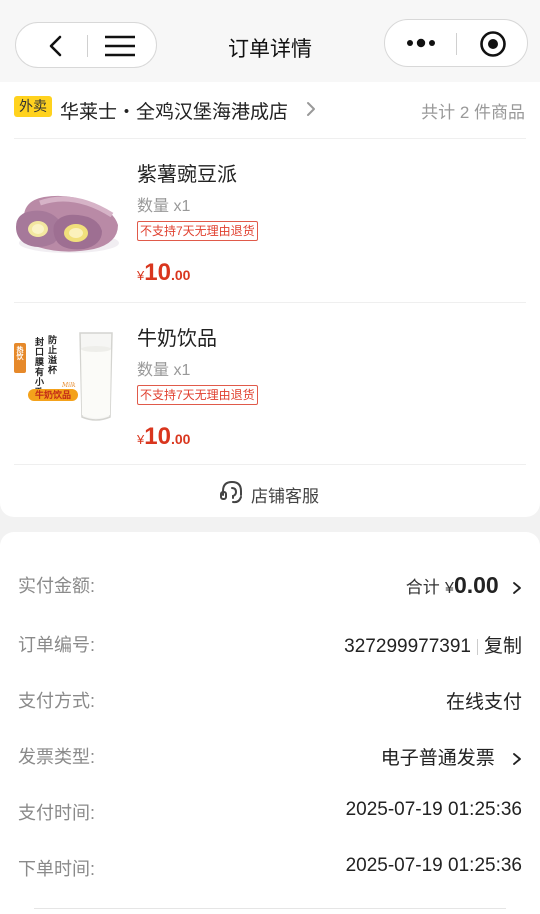 Image resolution: width=540 pixels, height=914 pixels. Describe the element at coordinates (68, 385) in the screenshot. I see `image-text-script: Milk` at that location.